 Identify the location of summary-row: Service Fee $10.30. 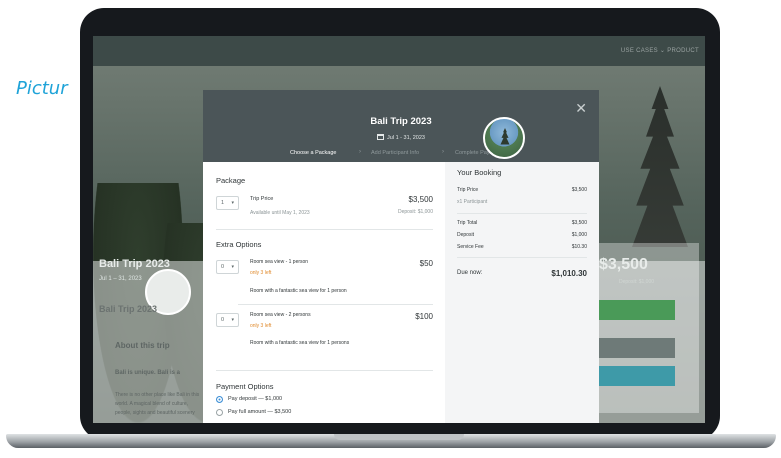
(522, 247).